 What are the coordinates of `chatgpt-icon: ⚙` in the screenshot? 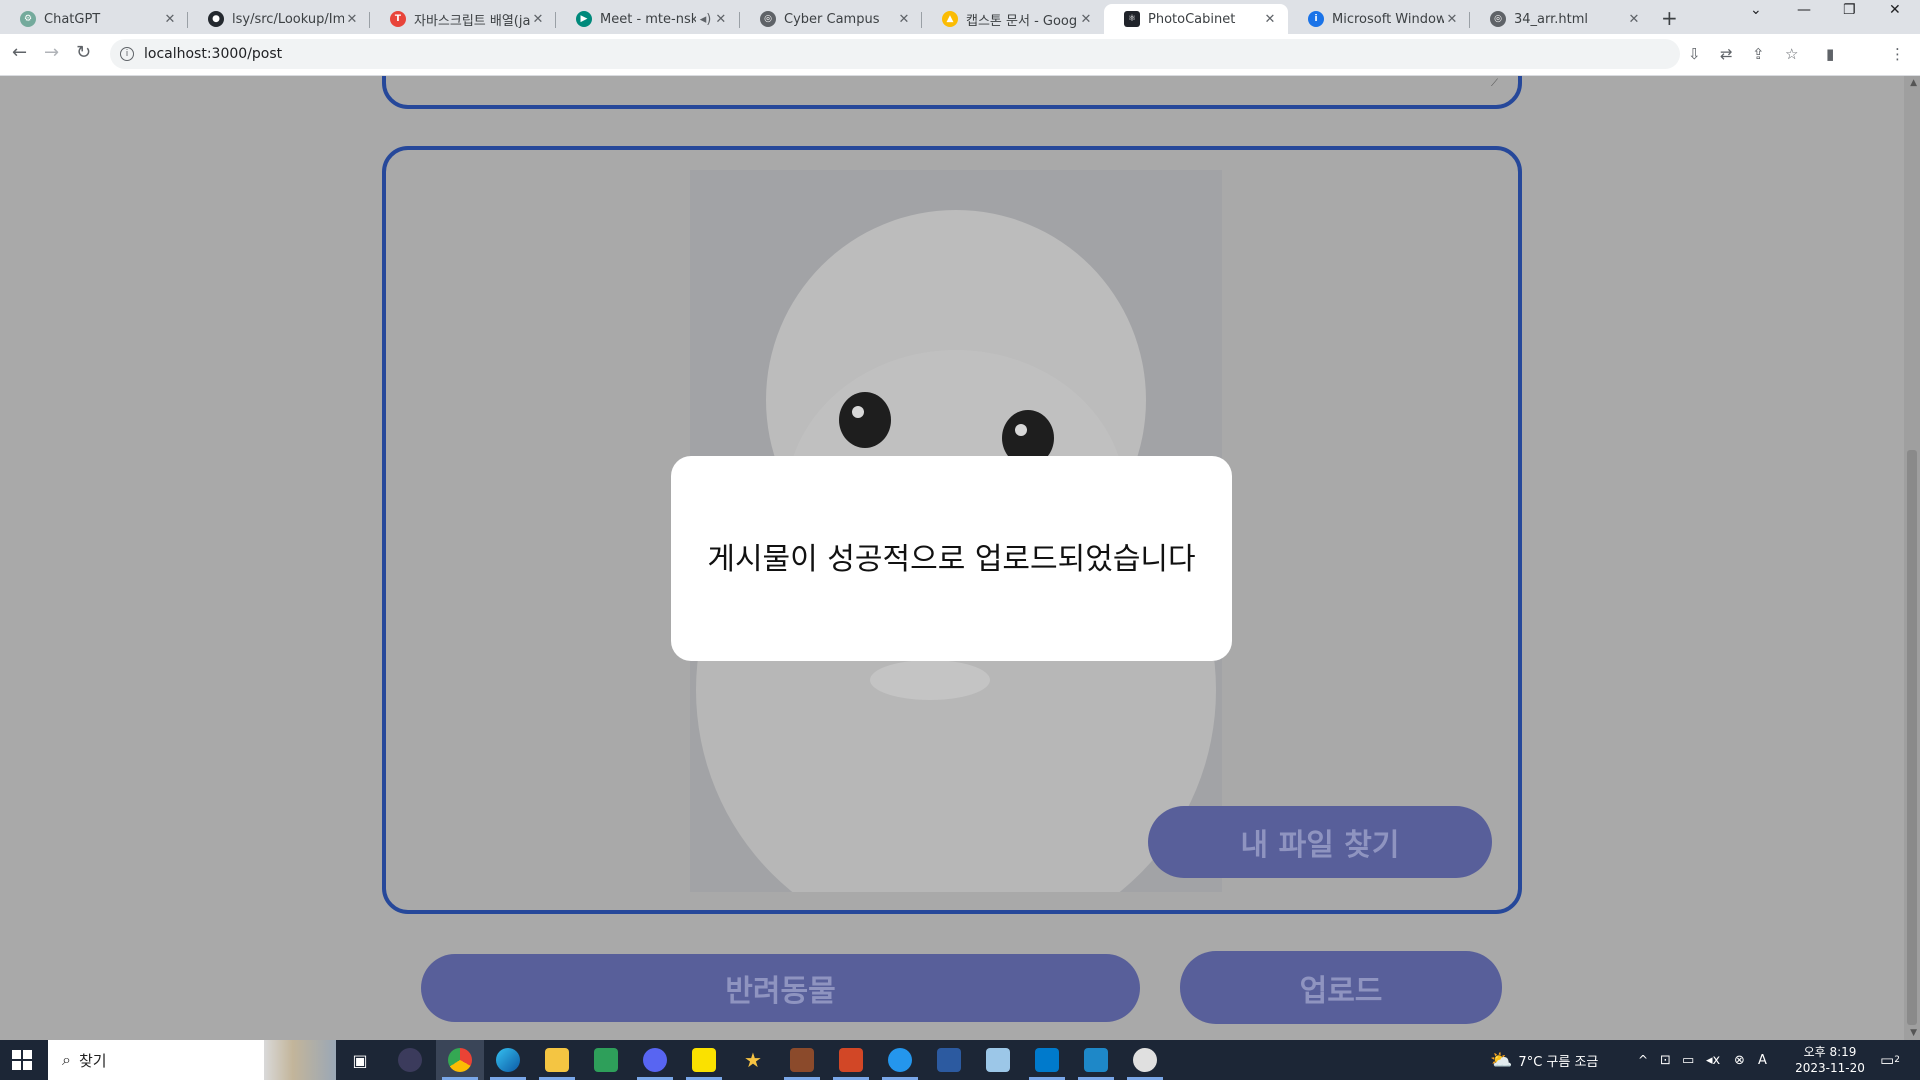 It's located at (28, 19).